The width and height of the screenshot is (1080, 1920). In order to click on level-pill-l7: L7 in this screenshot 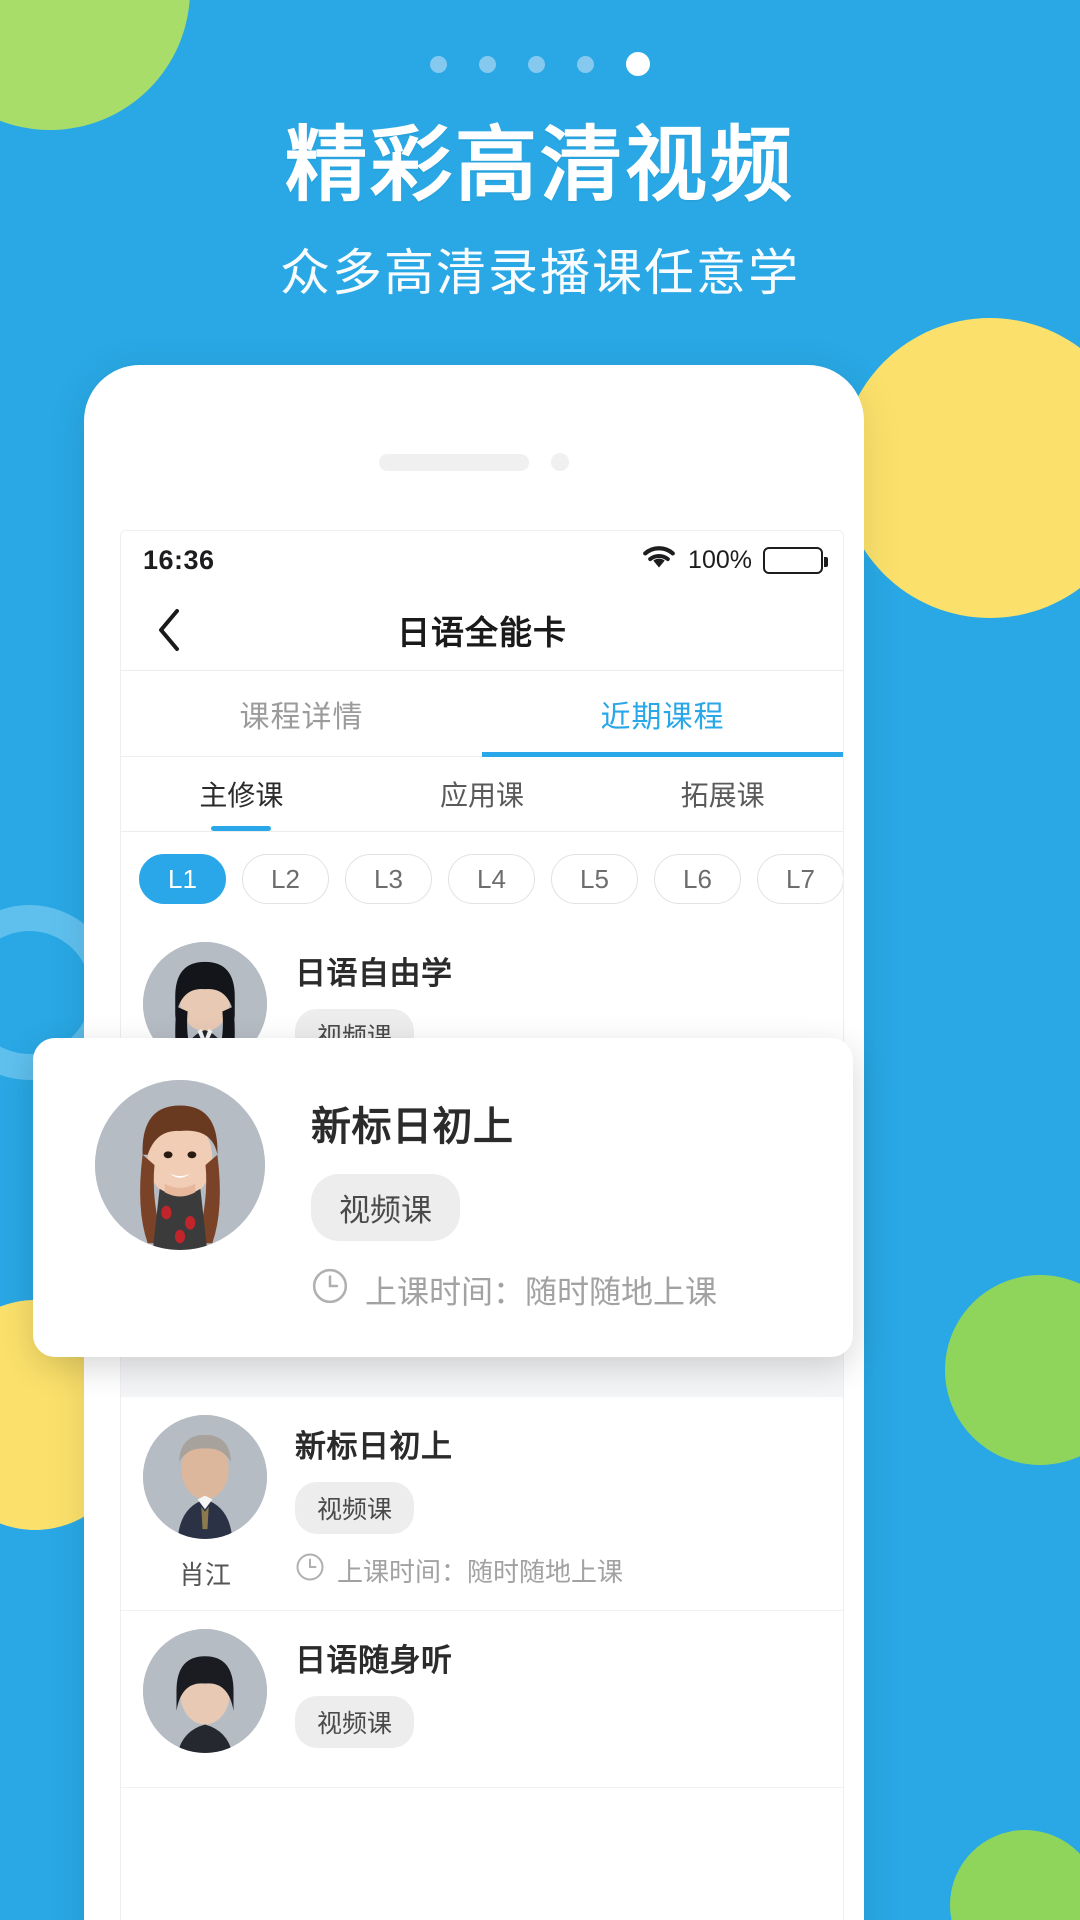, I will do `click(800, 879)`.